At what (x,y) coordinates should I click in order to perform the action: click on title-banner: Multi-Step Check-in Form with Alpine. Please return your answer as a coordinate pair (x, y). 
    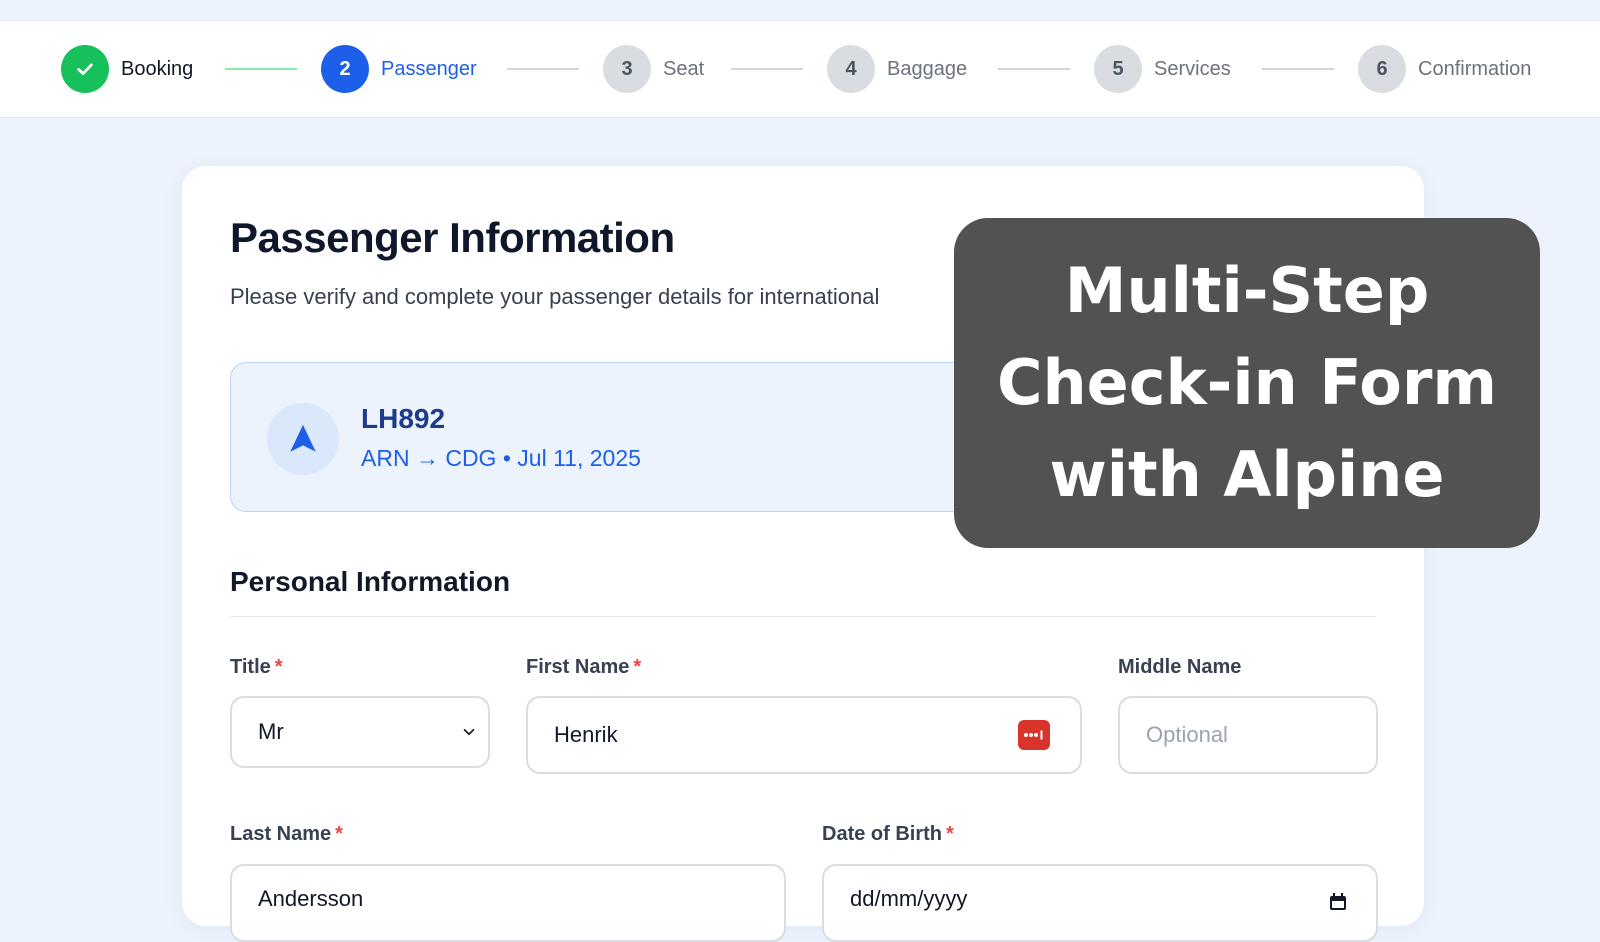
    Looking at the image, I should click on (1247, 383).